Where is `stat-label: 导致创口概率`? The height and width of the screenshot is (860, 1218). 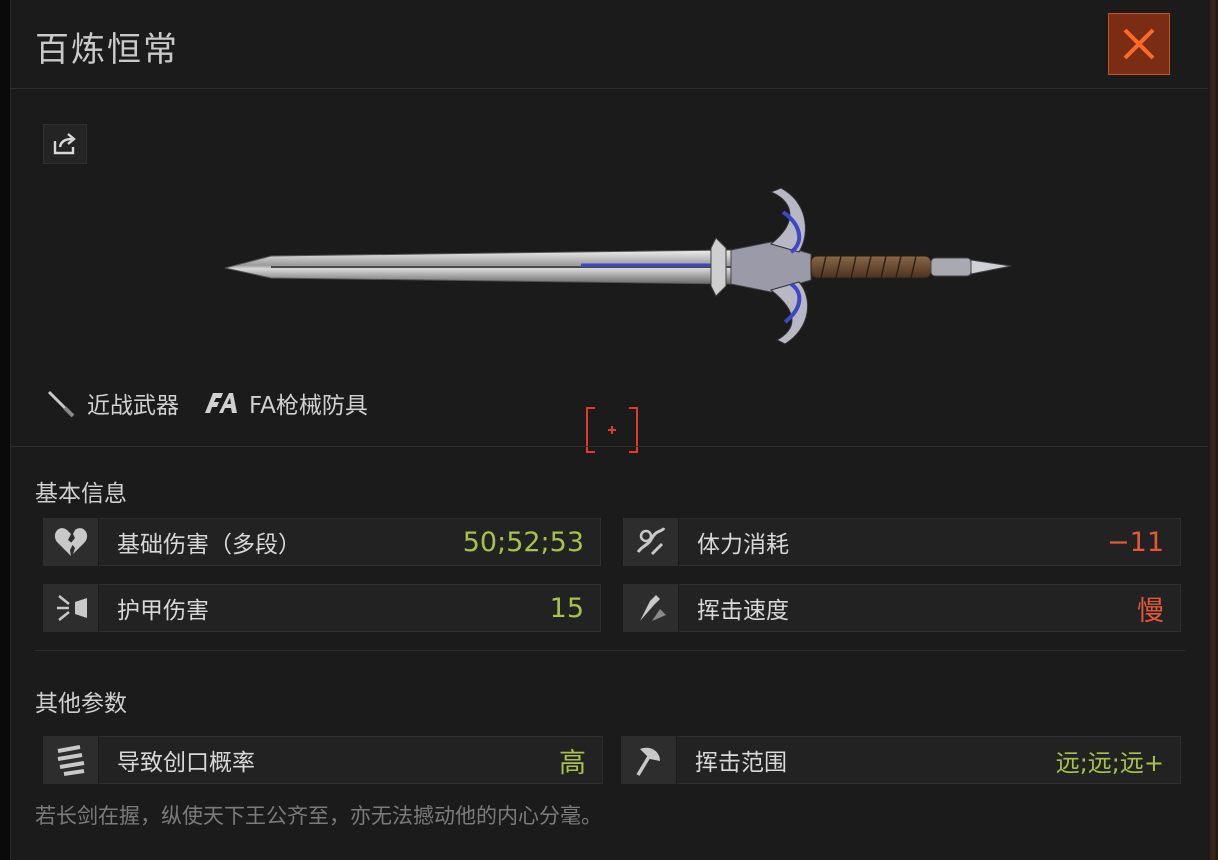
stat-label: 导致创口概率 is located at coordinates (186, 763).